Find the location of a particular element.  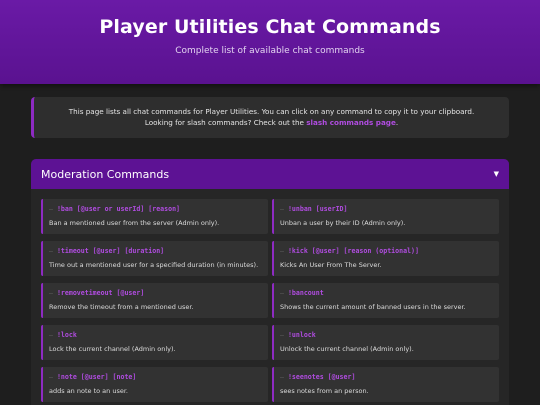

section-toggle: Moderation Commands ▼ is located at coordinates (270, 174).